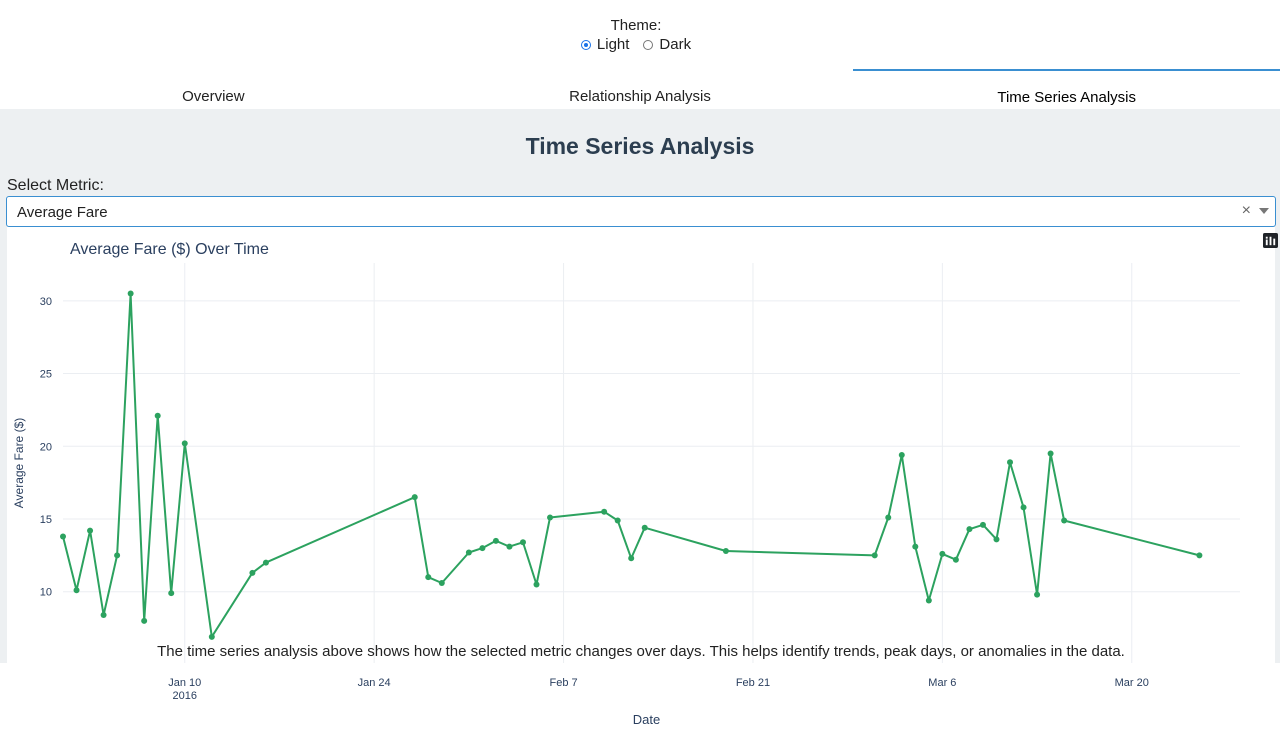  What do you see at coordinates (1246, 211) in the screenshot?
I see `clear-icon: ×` at bounding box center [1246, 211].